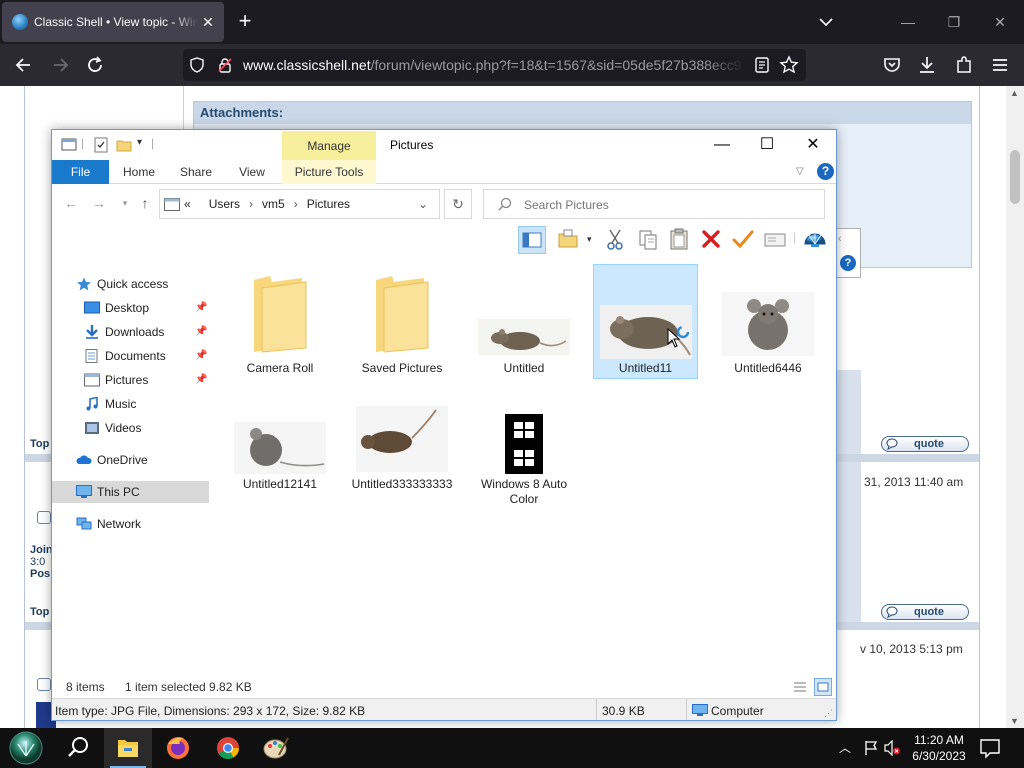  Describe the element at coordinates (402, 441) in the screenshot. I see `file-tile-untitled333333333: Untitled333333333` at that location.